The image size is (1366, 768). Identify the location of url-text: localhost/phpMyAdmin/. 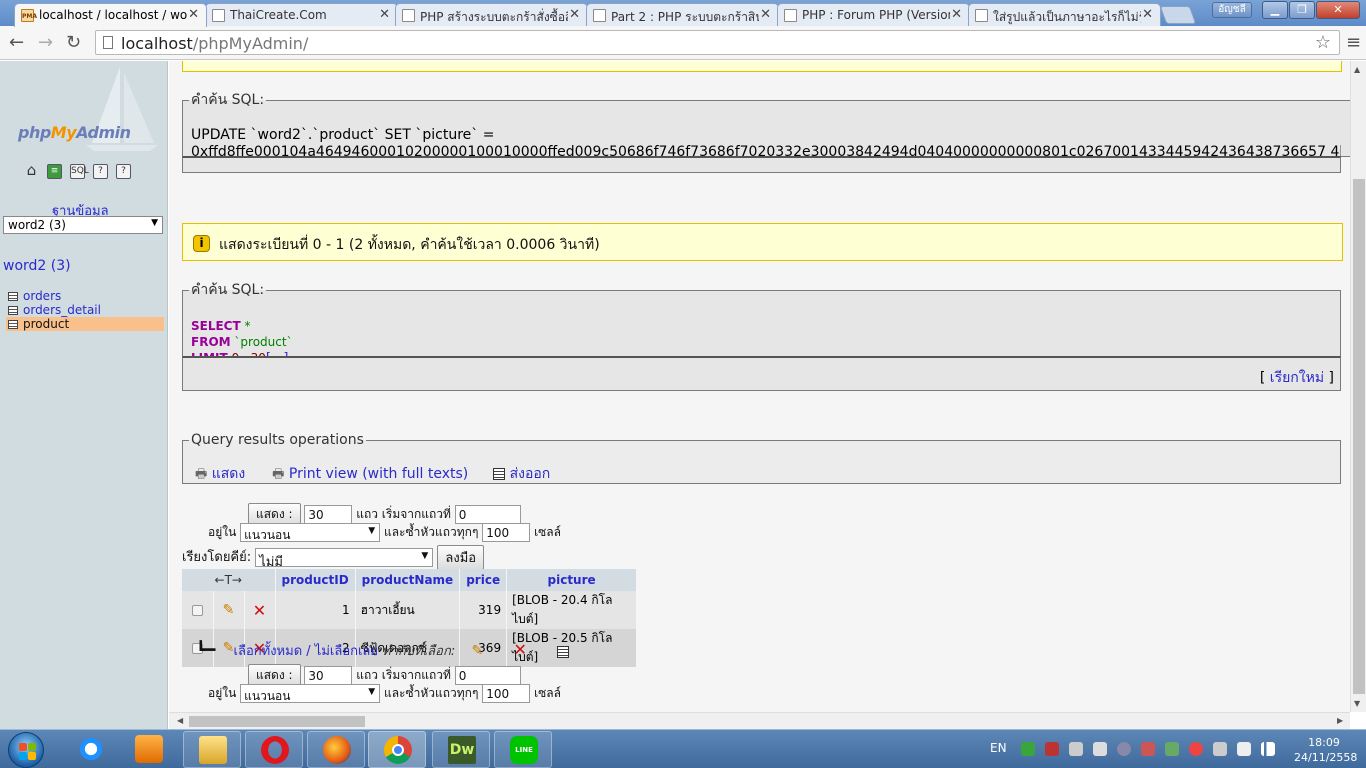
(214, 43).